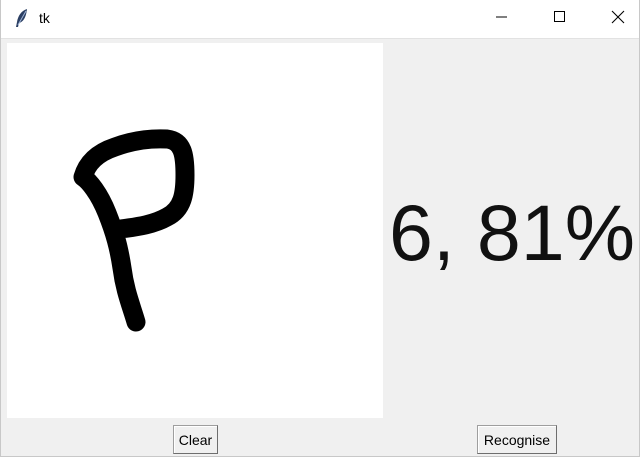  I want to click on maximize-icon, so click(560, 19).